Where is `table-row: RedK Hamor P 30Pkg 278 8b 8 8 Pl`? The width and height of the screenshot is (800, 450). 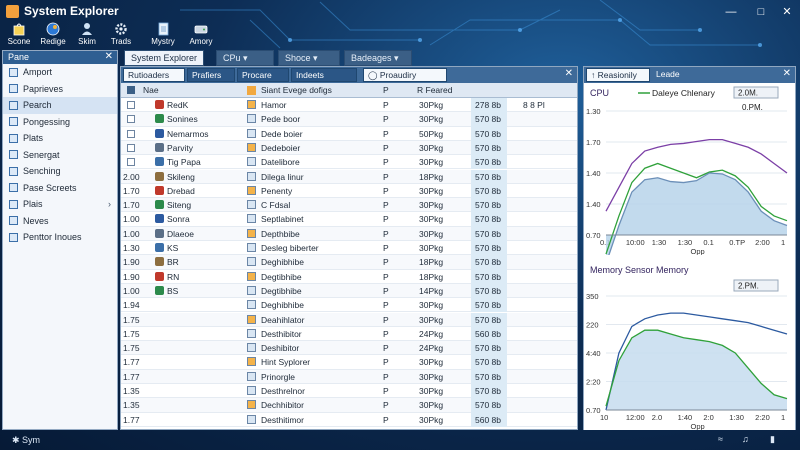
table-row: RedK Hamor P 30Pkg 278 8b 8 8 Pl is located at coordinates (349, 105).